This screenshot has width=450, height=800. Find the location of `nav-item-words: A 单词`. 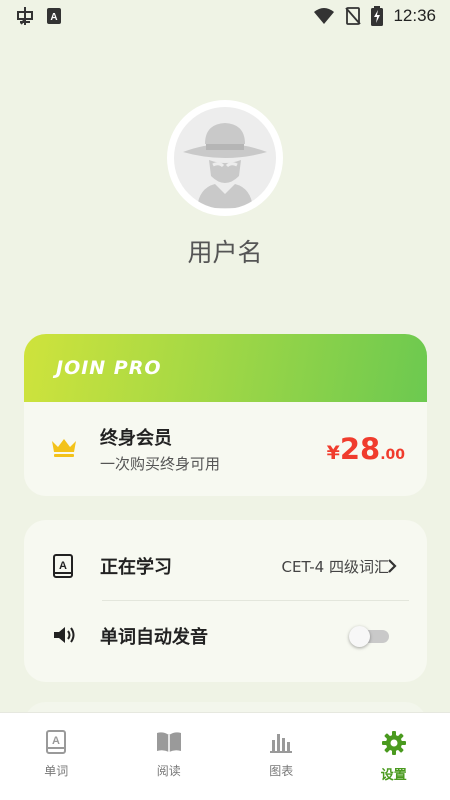

nav-item-words: A 单词 is located at coordinates (56, 756).